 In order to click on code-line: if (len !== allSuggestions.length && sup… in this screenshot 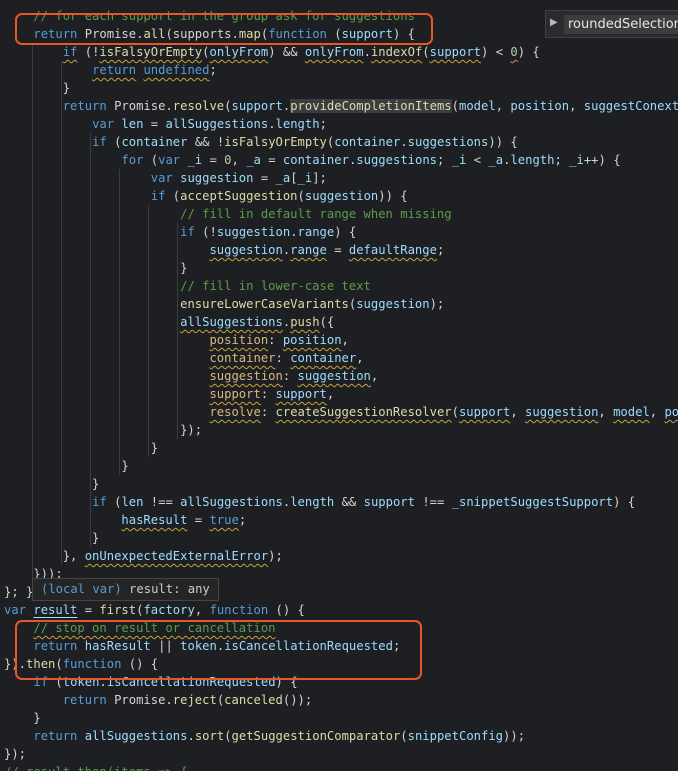, I will do `click(319, 502)`.